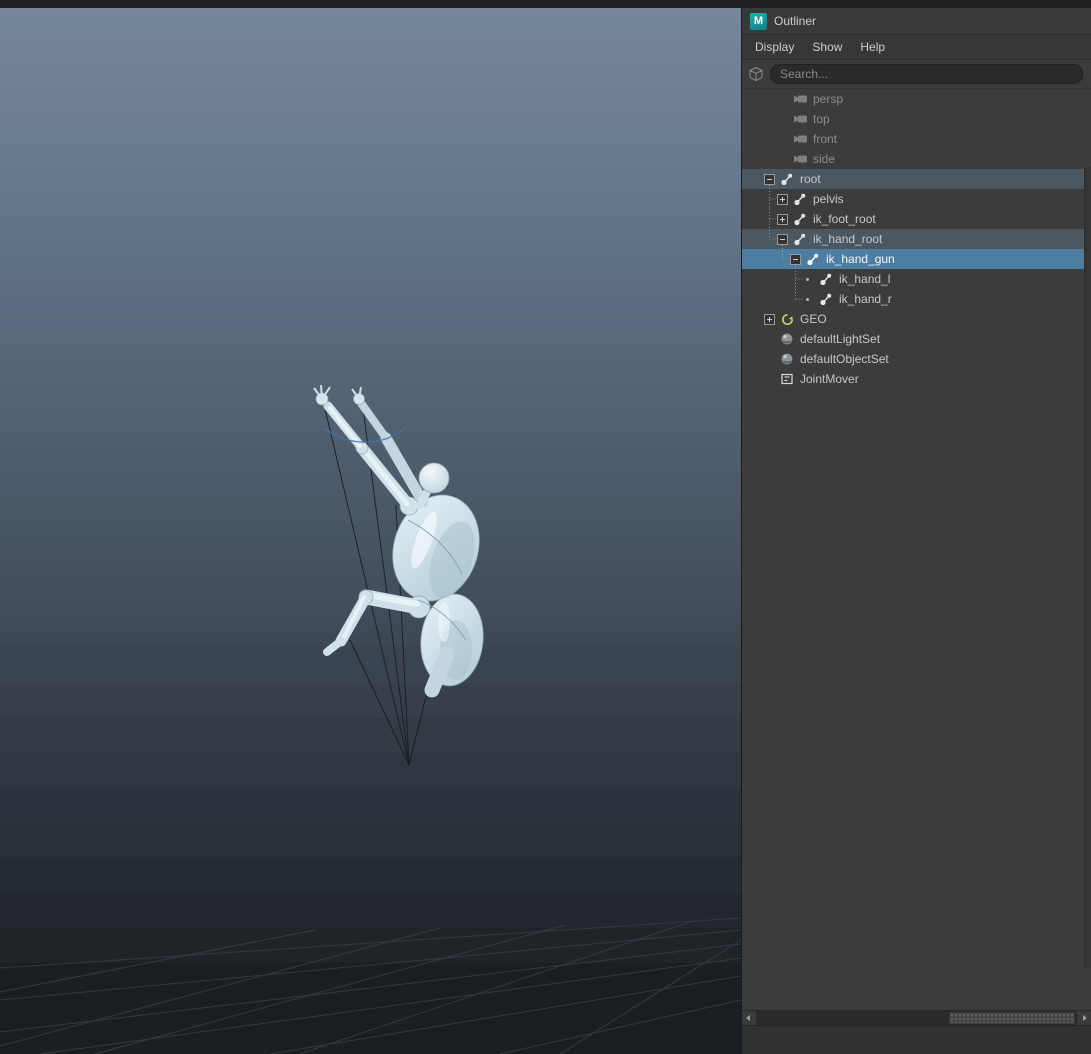 This screenshot has height=1054, width=1091. What do you see at coordinates (916, 159) in the screenshot?
I see `tree-row-side: side` at bounding box center [916, 159].